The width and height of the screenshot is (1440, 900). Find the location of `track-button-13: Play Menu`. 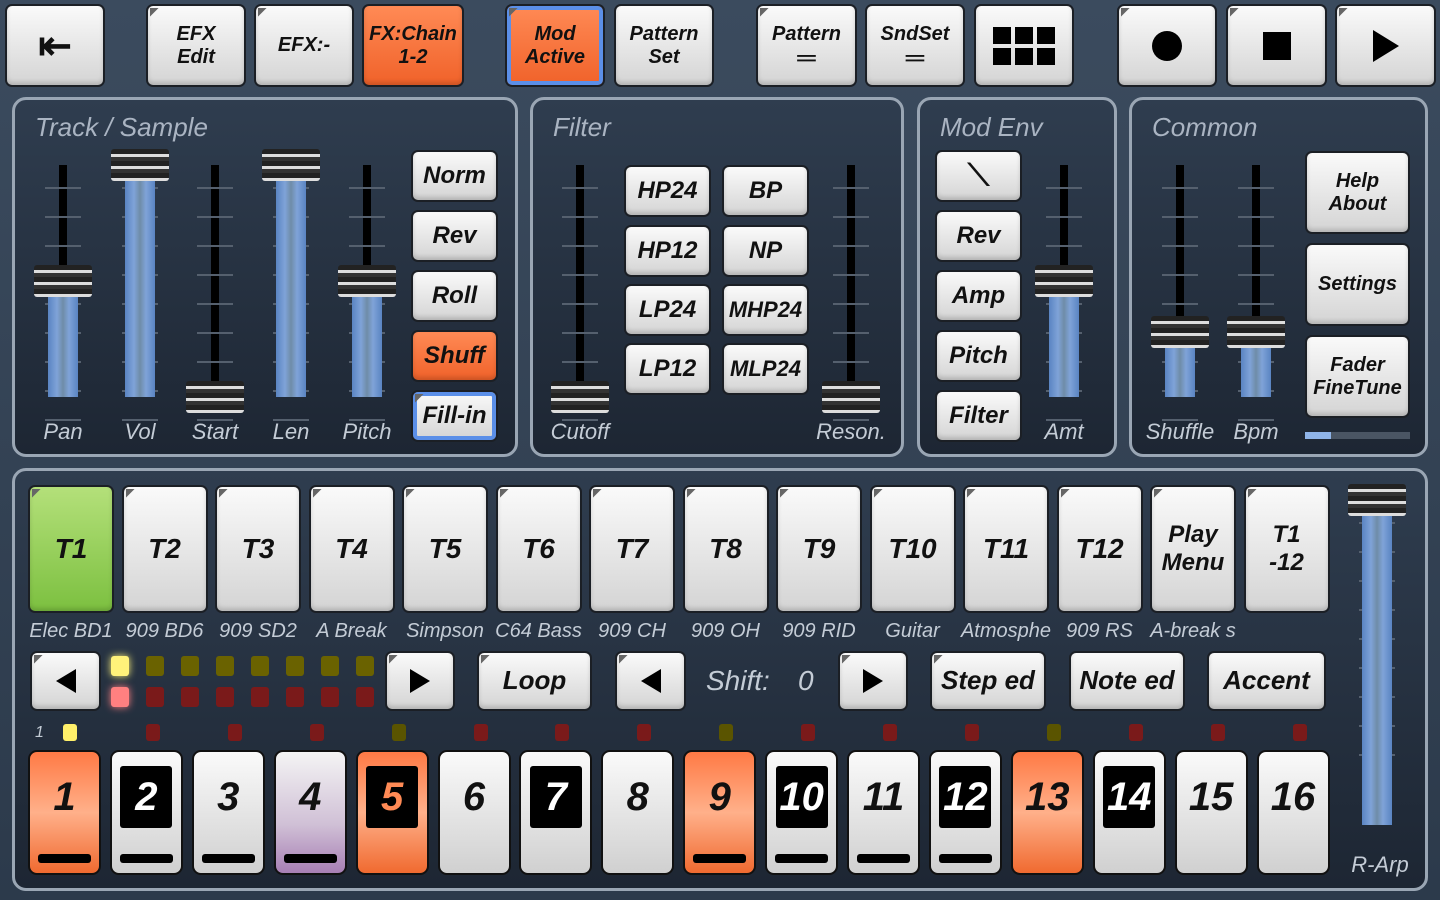

track-button-13: Play Menu is located at coordinates (1193, 549).